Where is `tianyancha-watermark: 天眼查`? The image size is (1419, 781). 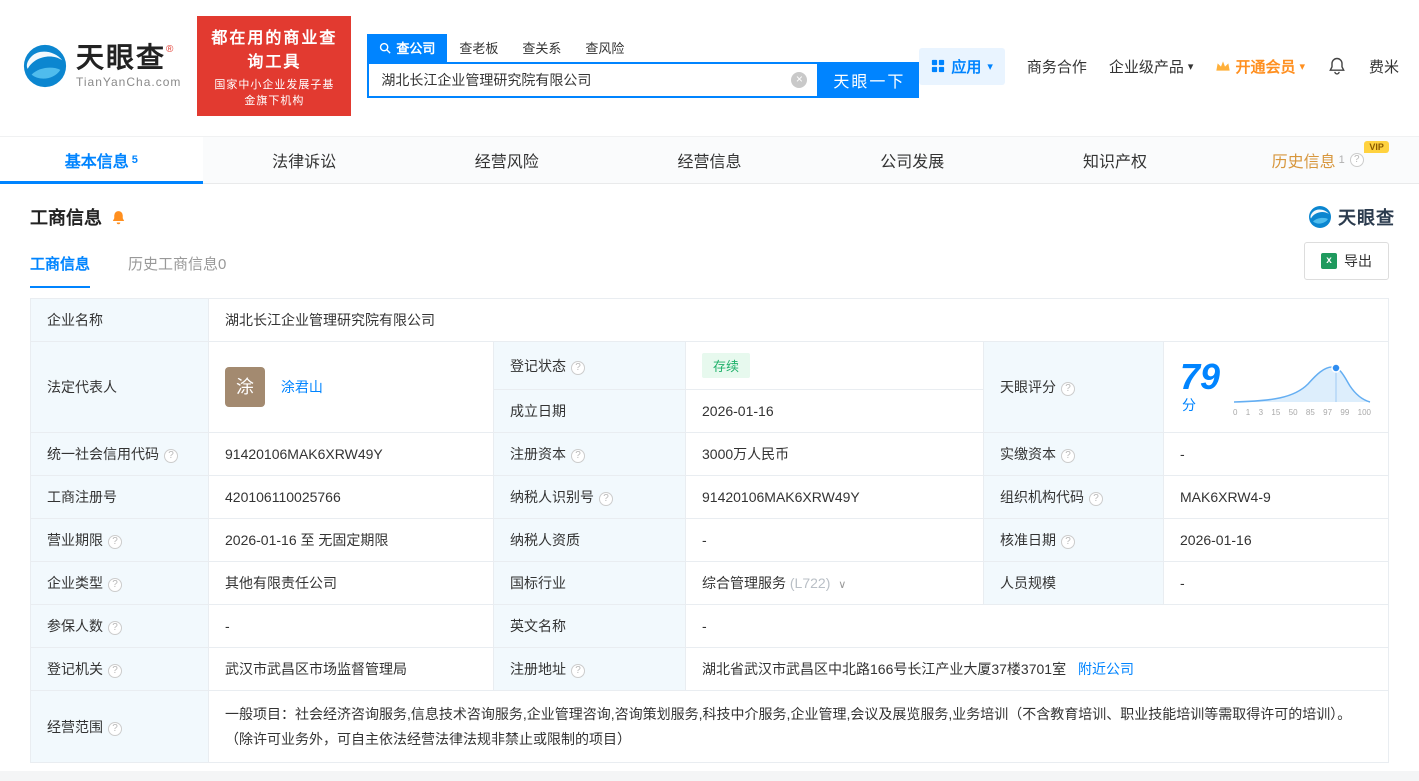
tianyancha-watermark: 天眼查 is located at coordinates (1351, 217).